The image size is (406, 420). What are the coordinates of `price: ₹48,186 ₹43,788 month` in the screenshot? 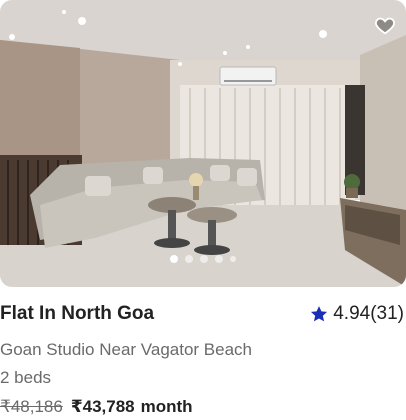 It's located at (96, 407).